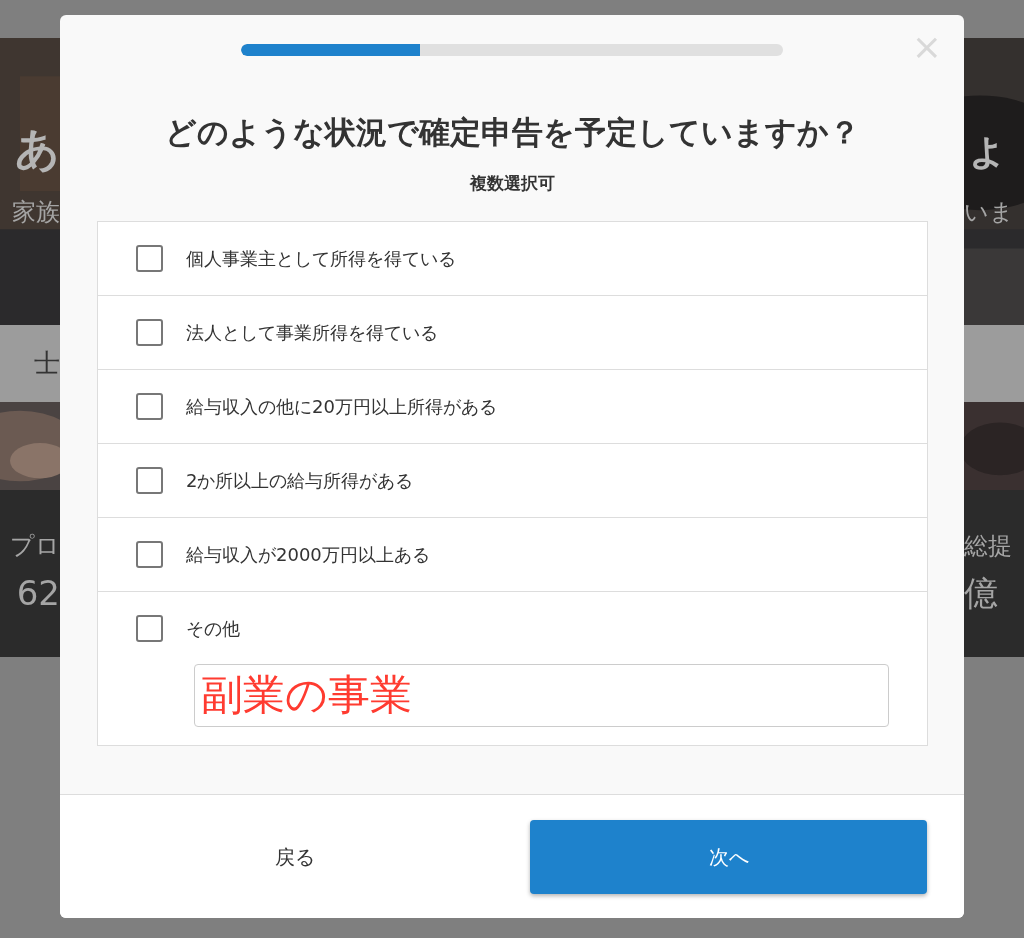  Describe the element at coordinates (38, 593) in the screenshot. I see `background-text: 62` at that location.